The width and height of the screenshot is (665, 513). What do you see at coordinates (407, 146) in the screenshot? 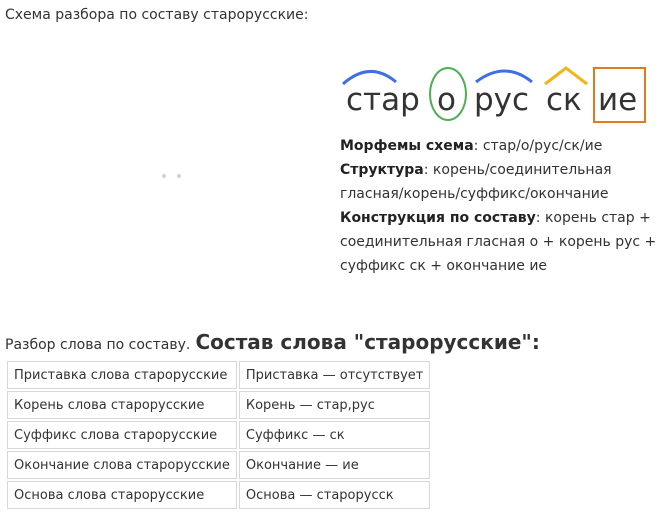
I see `morphemes-label: Морфемы схема` at bounding box center [407, 146].